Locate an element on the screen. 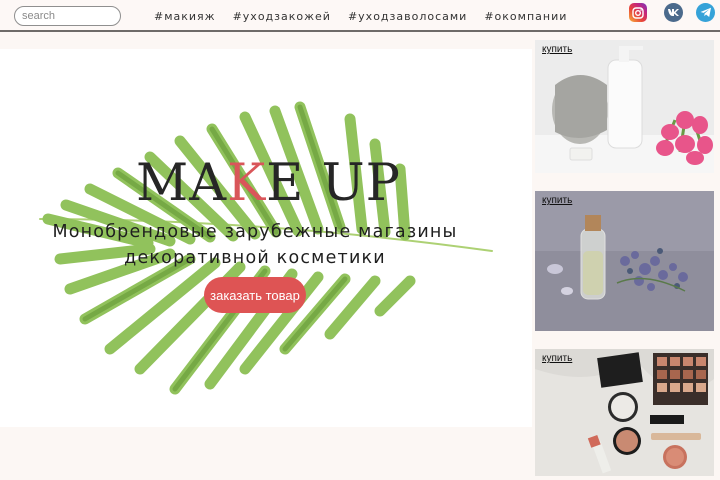  product-card-2: купить is located at coordinates (624, 261).